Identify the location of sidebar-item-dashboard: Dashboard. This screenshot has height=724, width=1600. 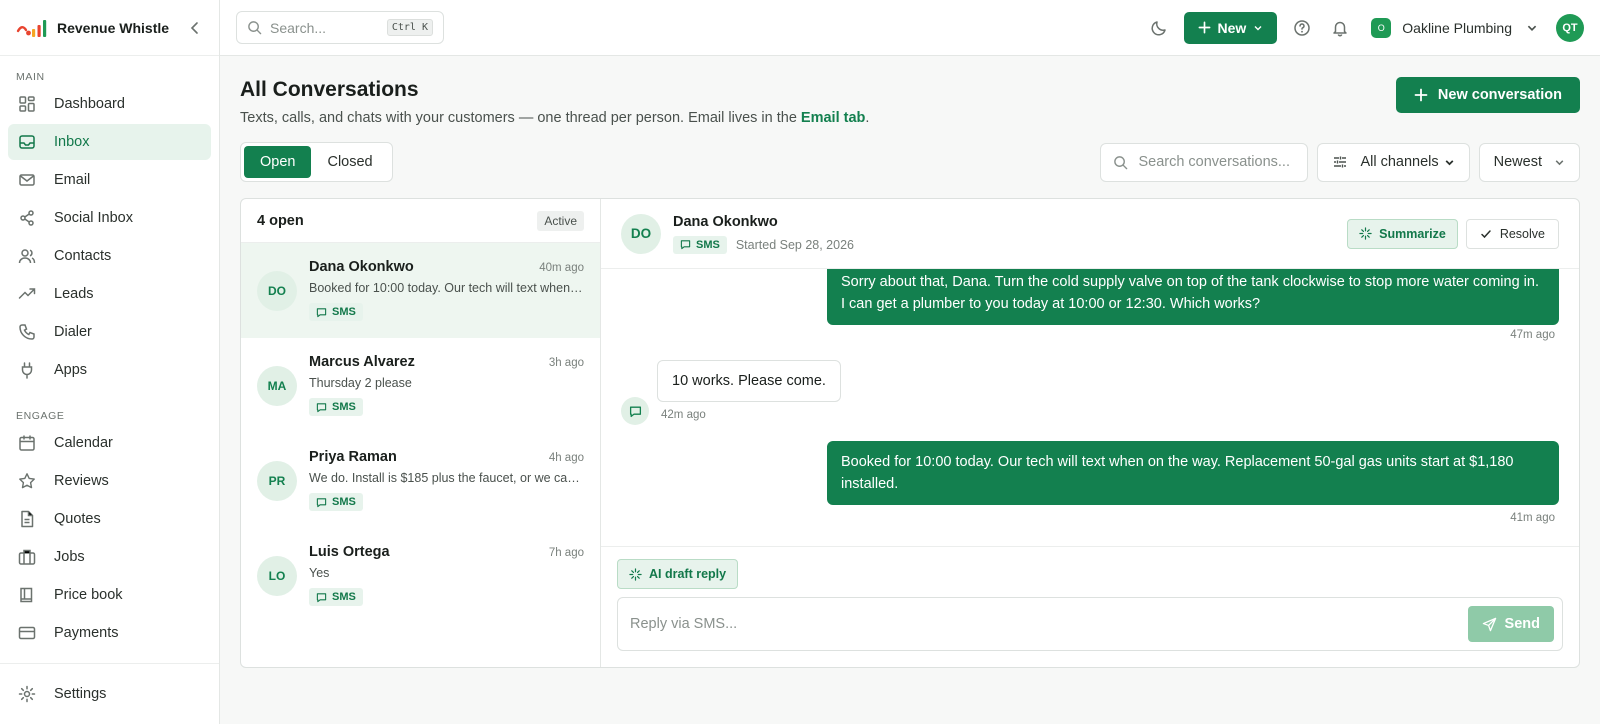
(109, 104).